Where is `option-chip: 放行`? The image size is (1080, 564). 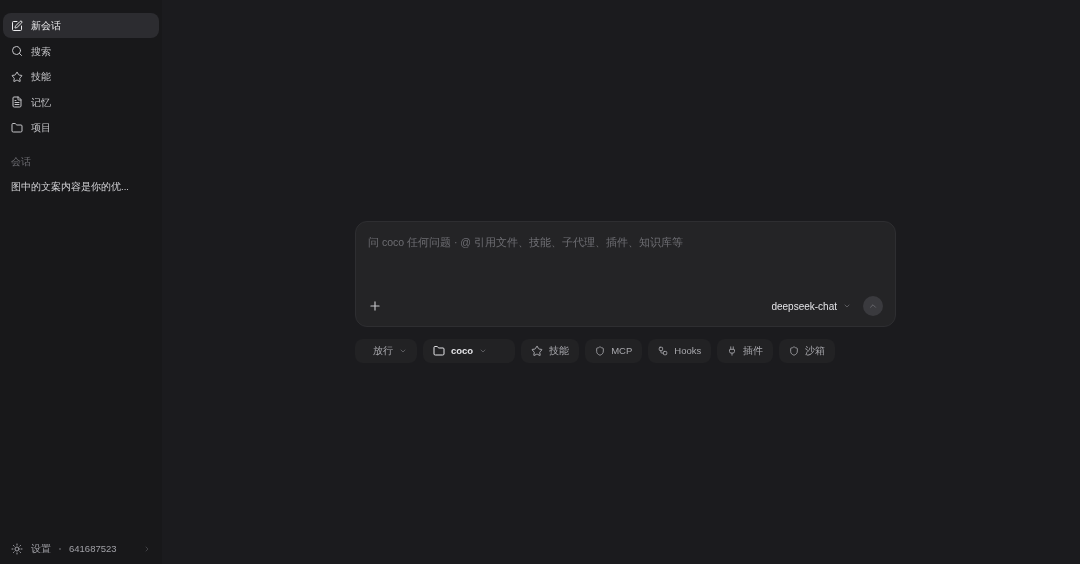 option-chip: 放行 is located at coordinates (386, 351).